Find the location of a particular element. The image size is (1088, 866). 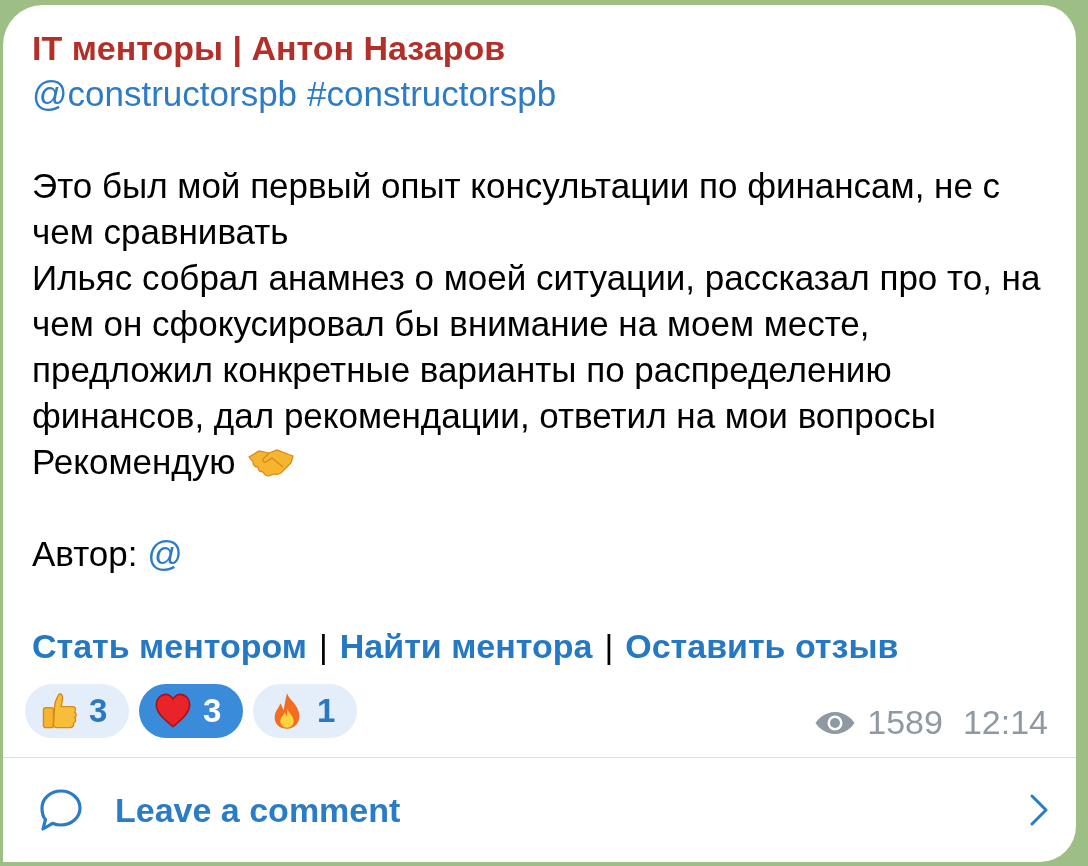

eye-icon is located at coordinates (835, 722).